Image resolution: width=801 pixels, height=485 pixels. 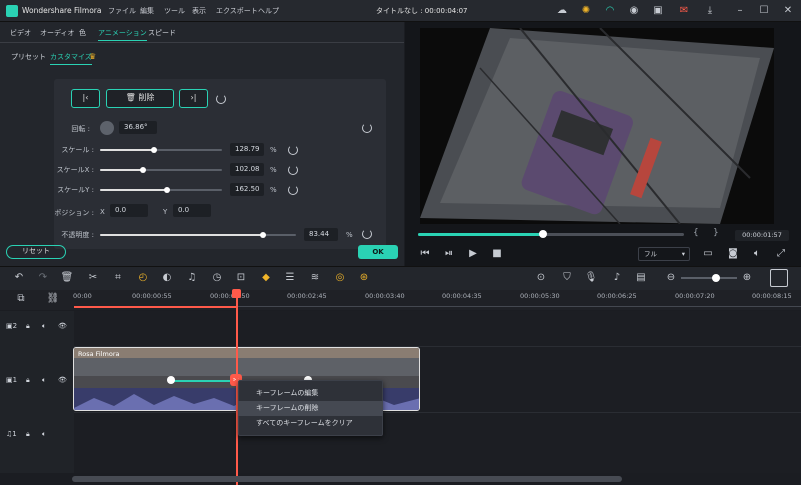 I want to click on motion-icon: ◎, so click(x=340, y=278).